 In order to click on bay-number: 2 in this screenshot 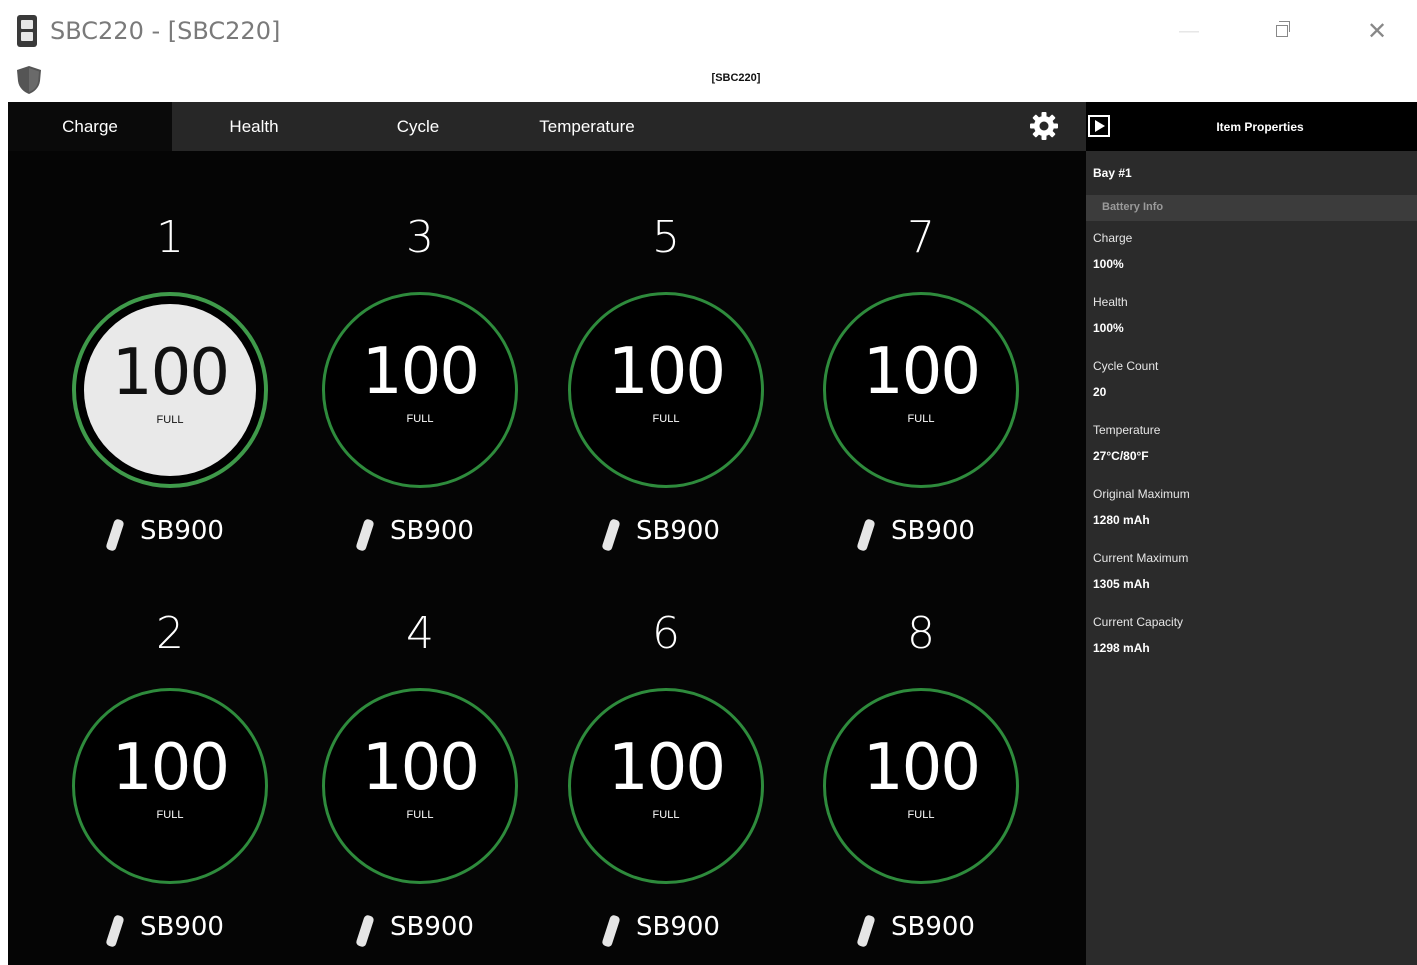, I will do `click(170, 633)`.